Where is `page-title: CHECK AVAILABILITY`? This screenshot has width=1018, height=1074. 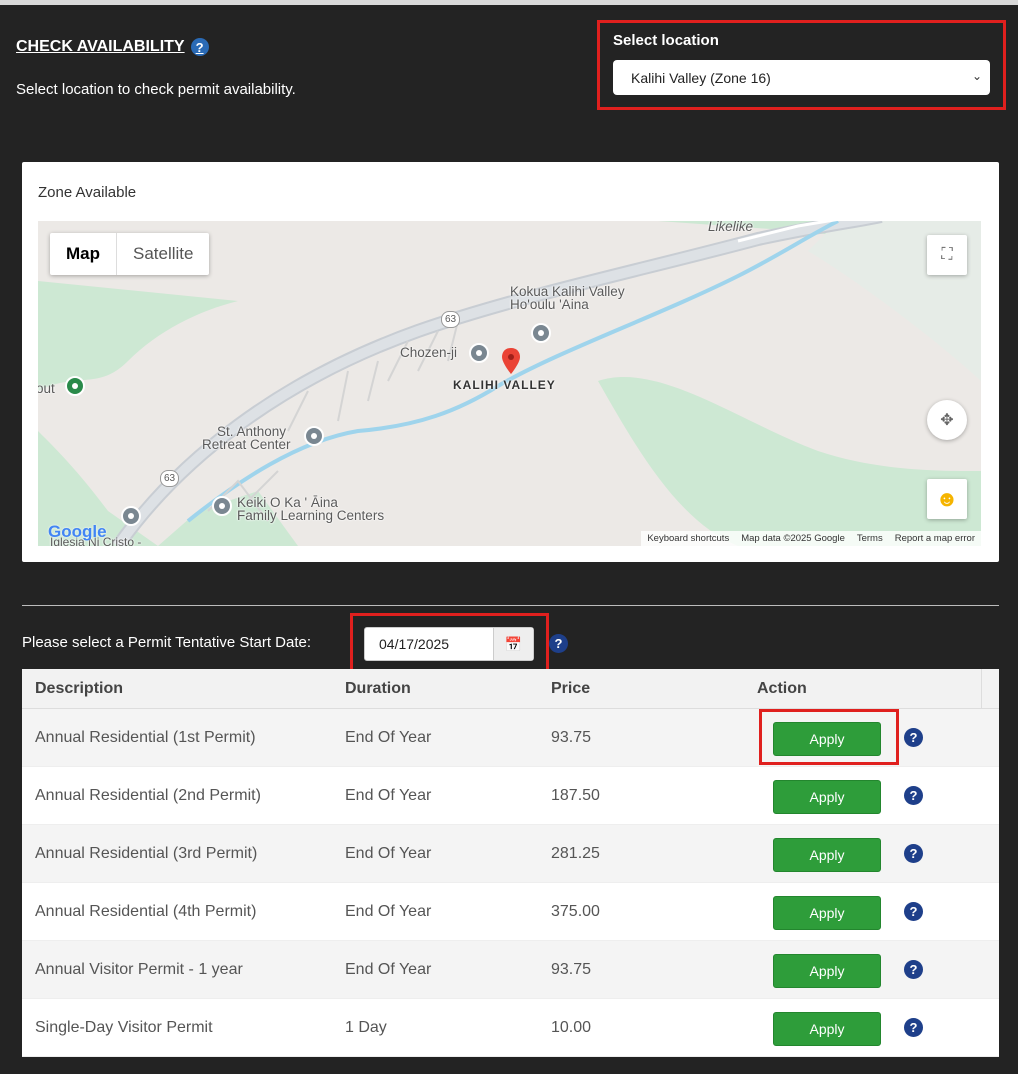
page-title: CHECK AVAILABILITY is located at coordinates (100, 46).